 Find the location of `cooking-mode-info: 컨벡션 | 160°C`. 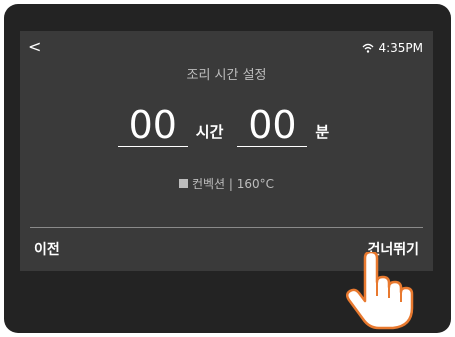

cooking-mode-info: 컨벡션 | 160°C is located at coordinates (226, 183).